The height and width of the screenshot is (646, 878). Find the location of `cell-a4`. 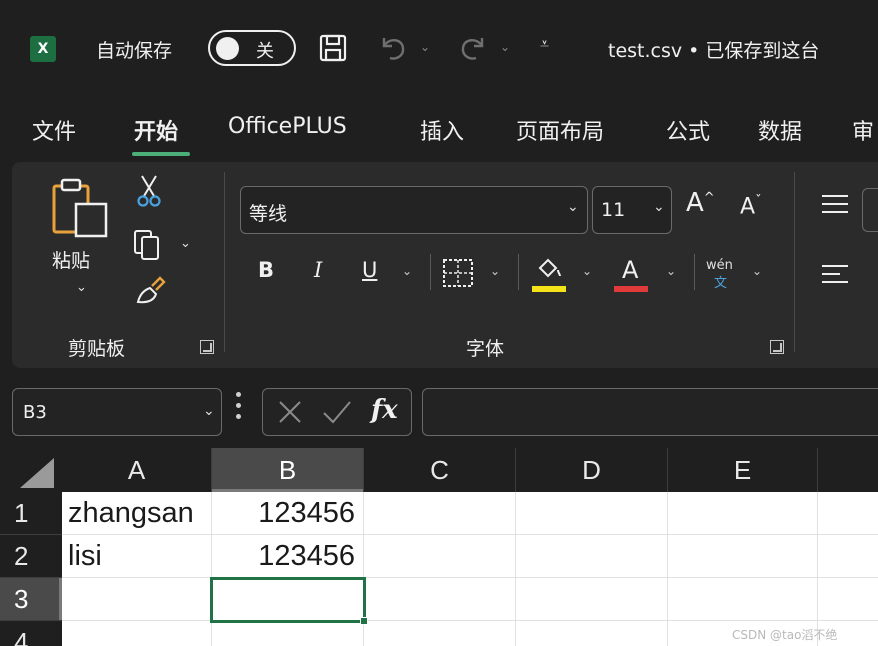

cell-a4 is located at coordinates (137, 633).